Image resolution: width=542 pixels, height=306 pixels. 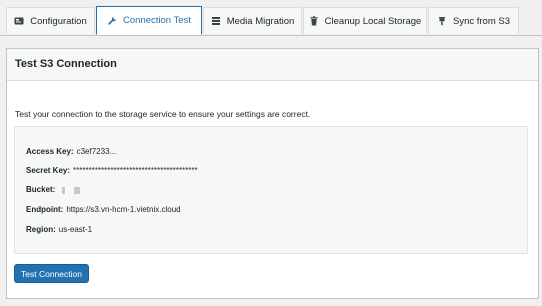 I want to click on tab-sync-from-s3: Sync from S3, so click(x=473, y=20).